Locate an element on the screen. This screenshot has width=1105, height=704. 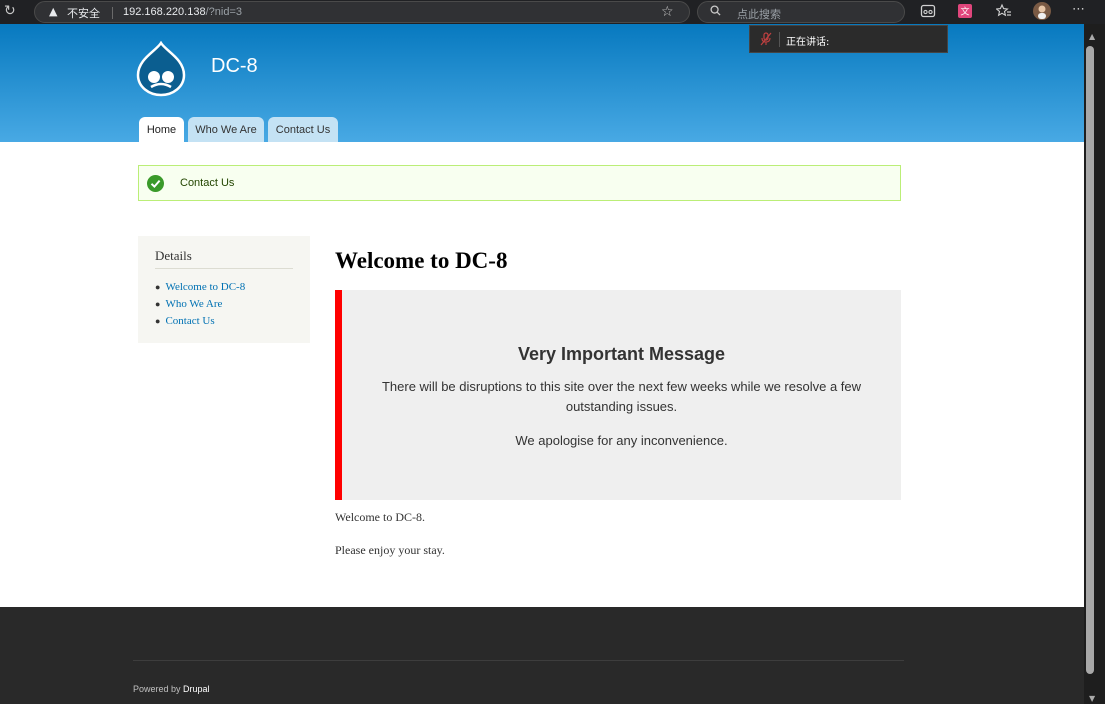
sidebar-item-who-we-are: ● Who We Are is located at coordinates (200, 305).